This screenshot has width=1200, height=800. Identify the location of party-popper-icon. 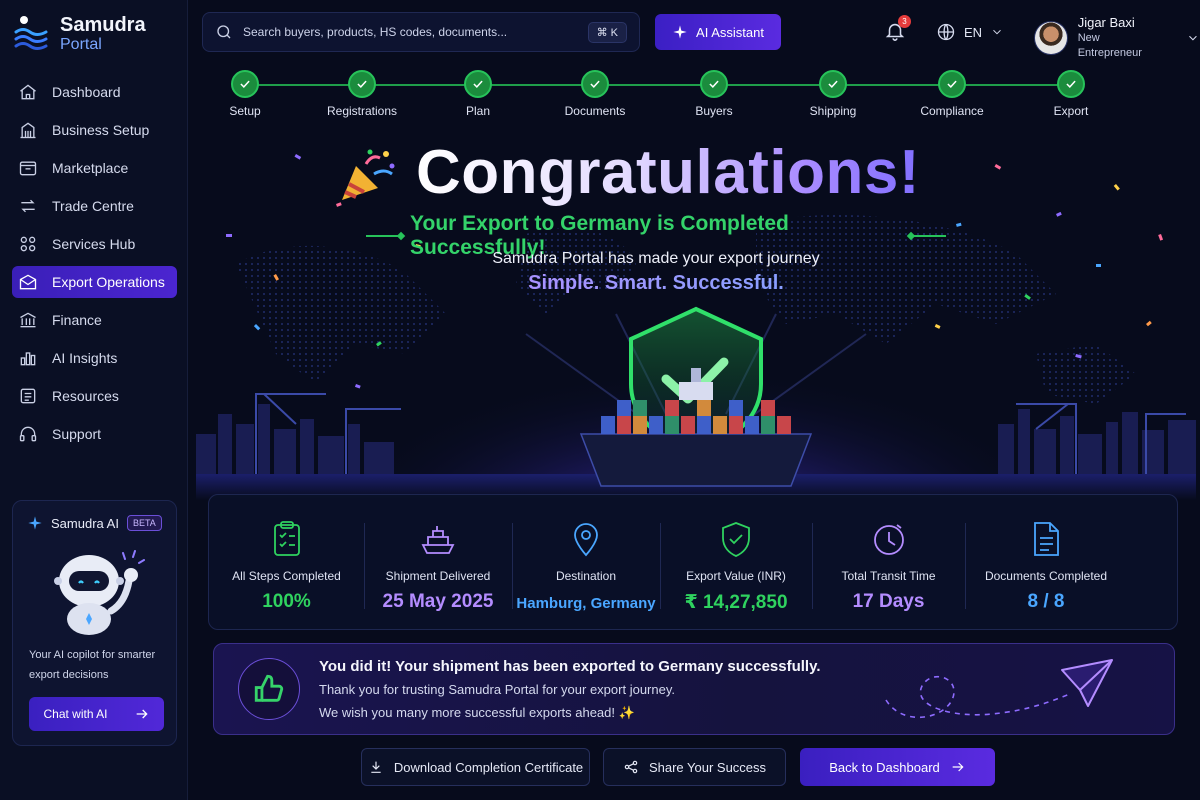
(368, 174).